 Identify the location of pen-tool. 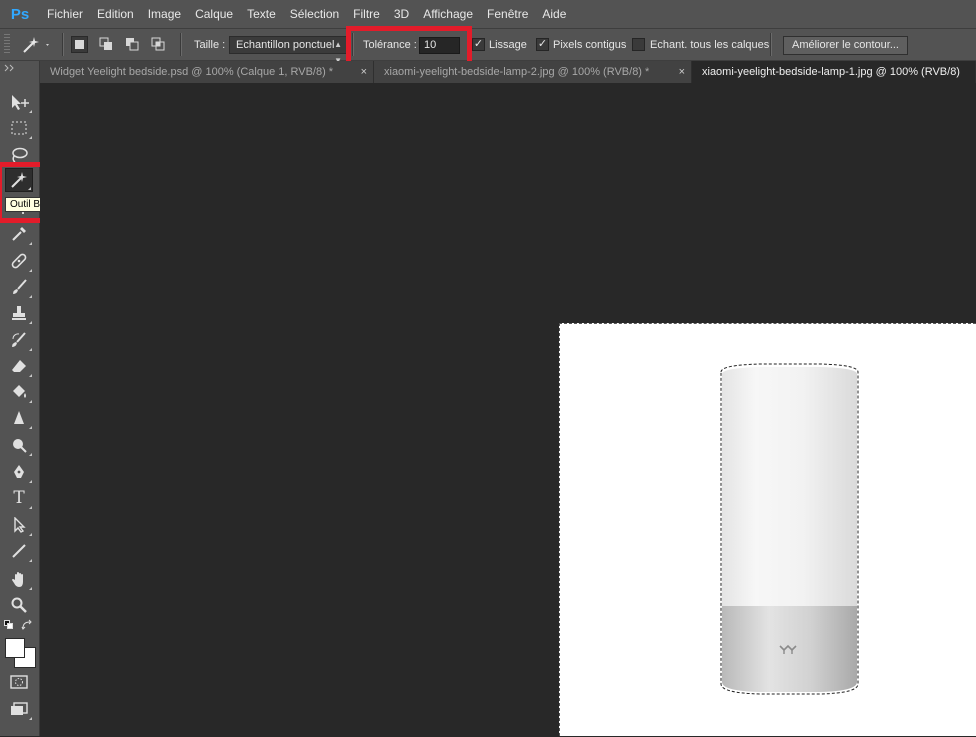
(19, 472).